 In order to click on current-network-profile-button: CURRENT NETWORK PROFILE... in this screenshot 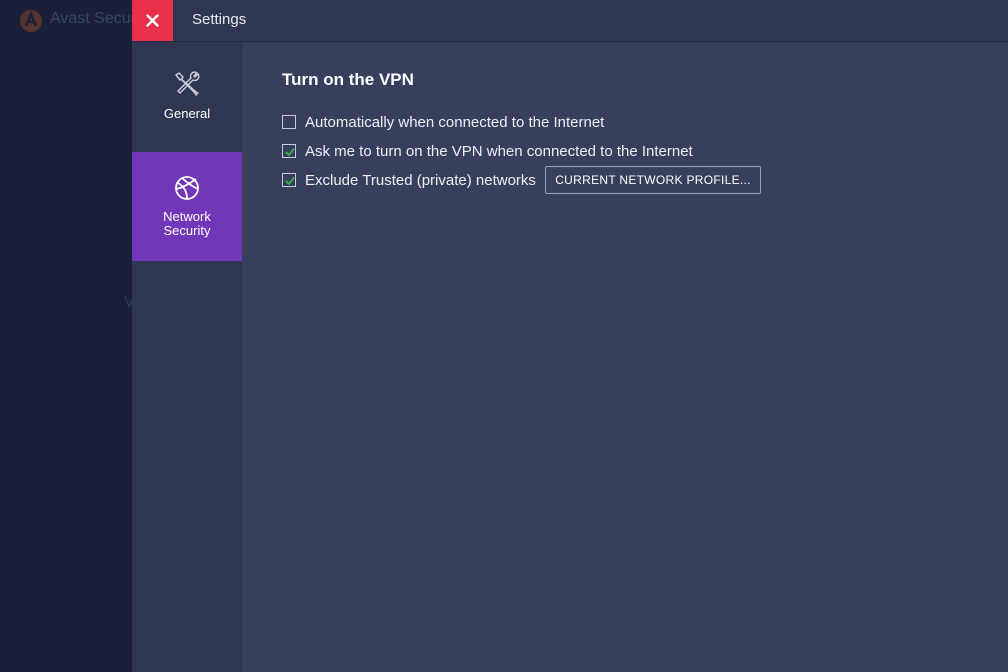, I will do `click(653, 180)`.